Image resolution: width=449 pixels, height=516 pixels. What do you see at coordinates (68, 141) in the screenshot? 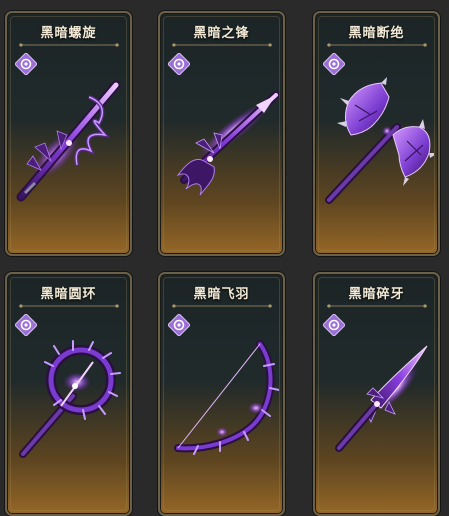
I see `greatsword-icon` at bounding box center [68, 141].